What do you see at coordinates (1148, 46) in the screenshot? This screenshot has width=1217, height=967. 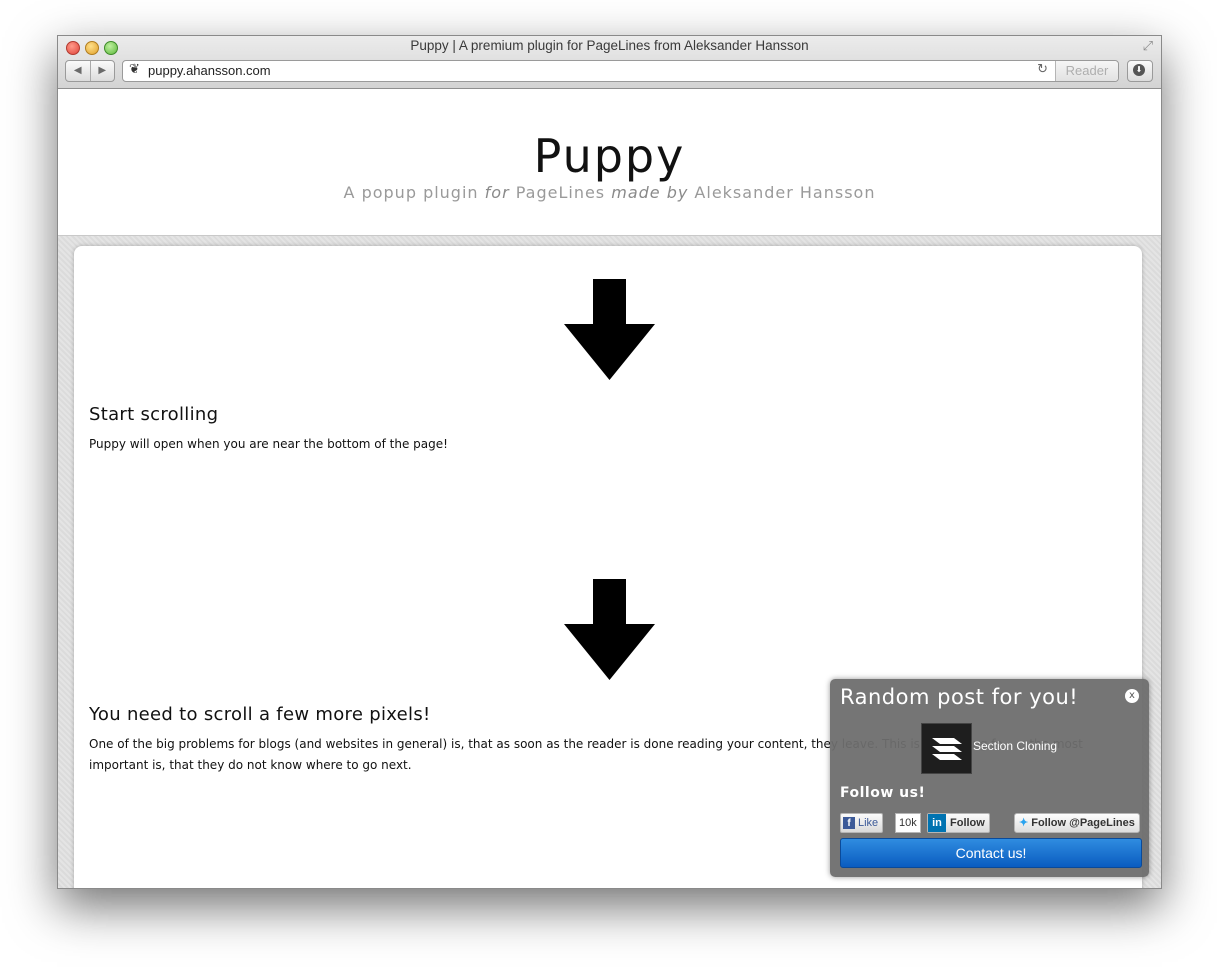 I see `fullscreen-icon: ⤢` at bounding box center [1148, 46].